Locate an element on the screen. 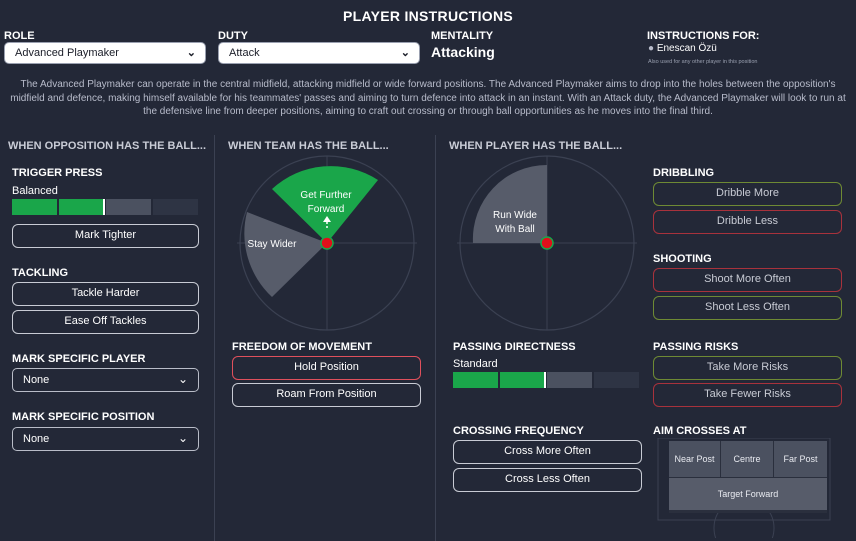  cross-more-often-button: Cross More Often is located at coordinates (547, 452).